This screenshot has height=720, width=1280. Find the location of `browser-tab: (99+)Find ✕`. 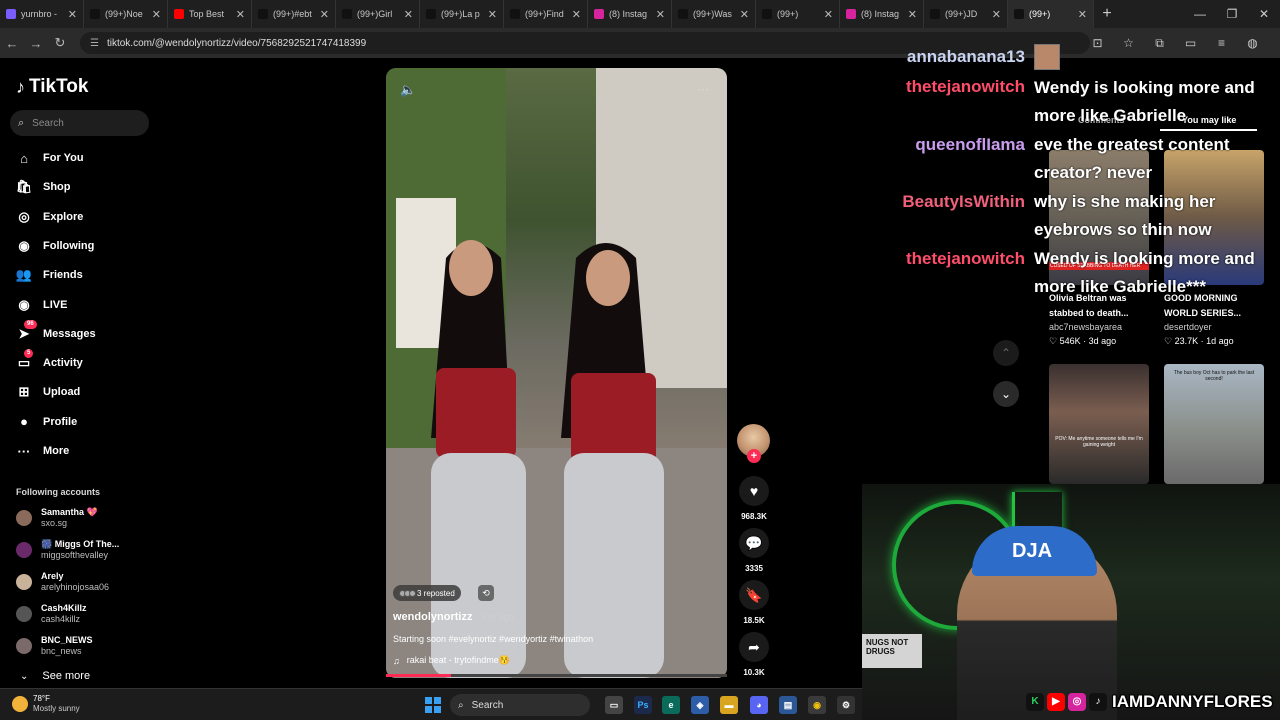

browser-tab: (99+)Find ✕ is located at coordinates (546, 14).